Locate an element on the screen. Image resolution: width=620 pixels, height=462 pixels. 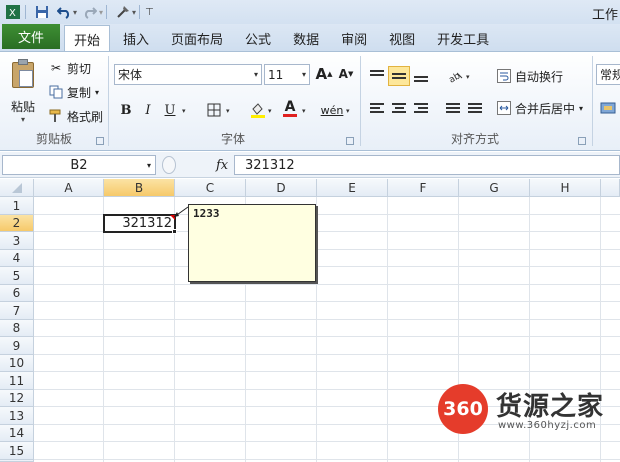
merge-center-label: 合并后居中 is located at coordinates (545, 108).